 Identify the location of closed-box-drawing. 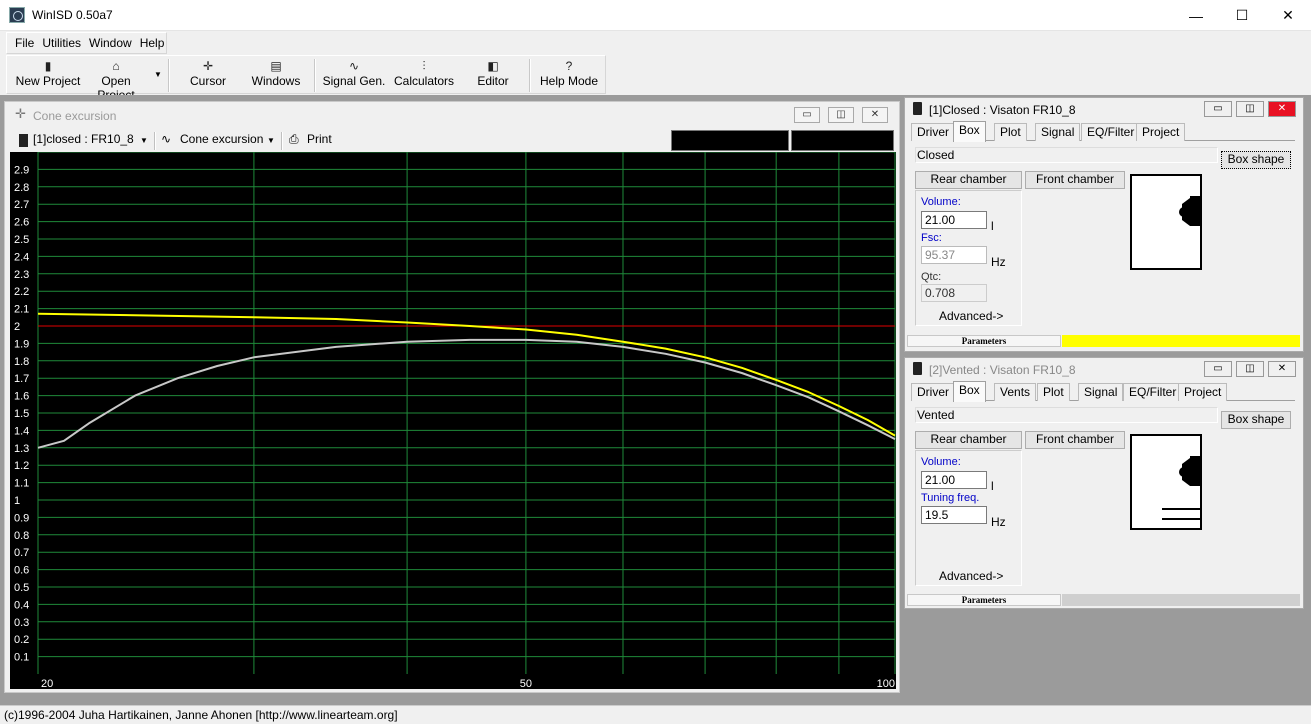
(1166, 222).